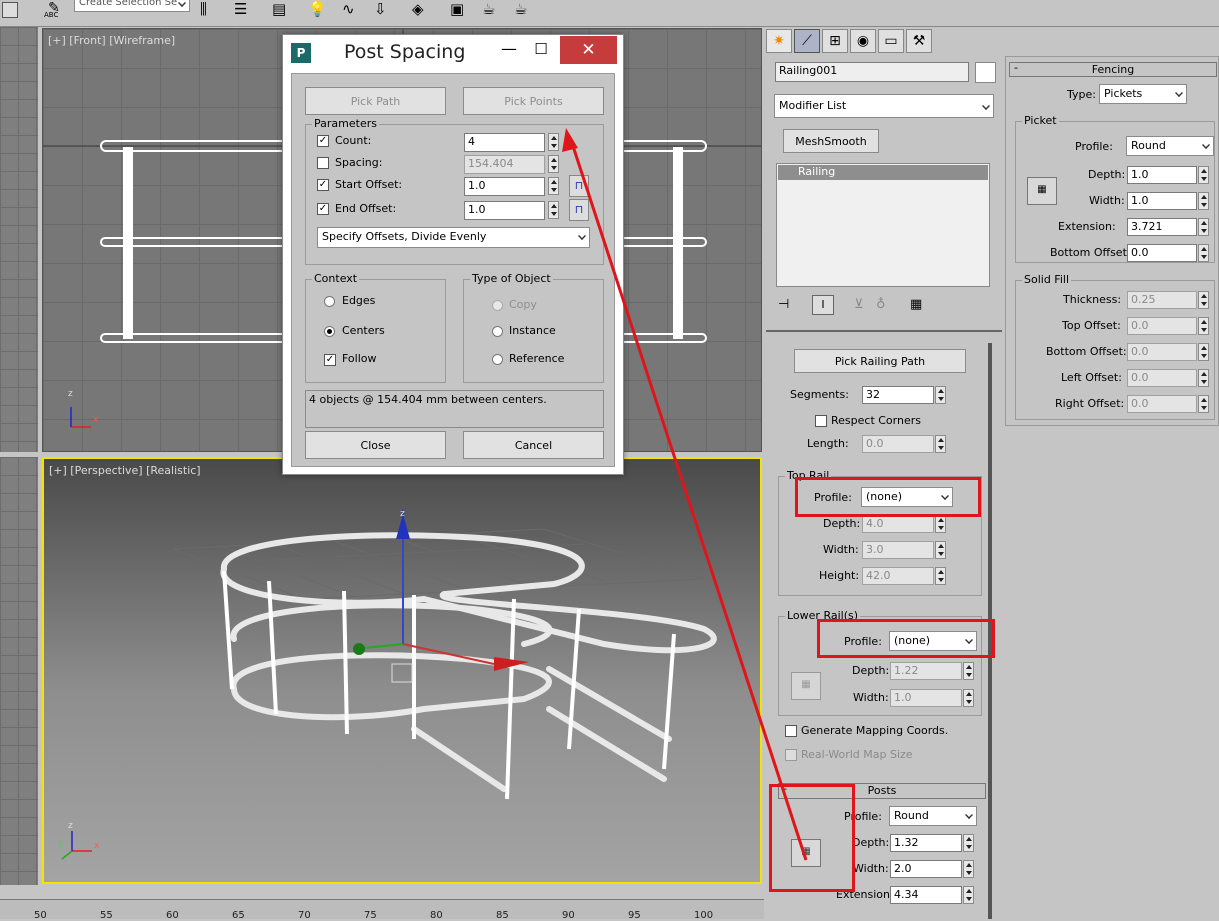  I want to click on modify-tab-icon: ⟋, so click(807, 41).